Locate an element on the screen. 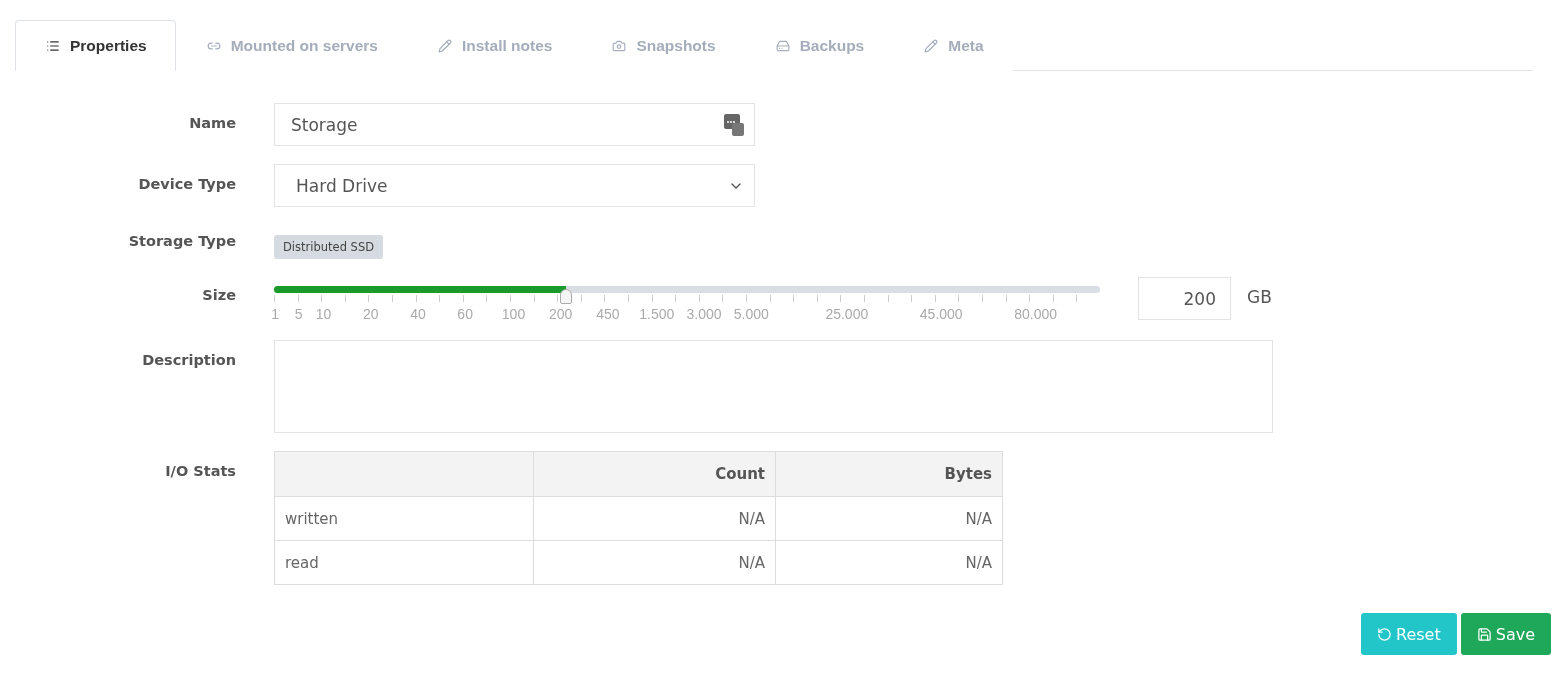 The height and width of the screenshot is (674, 1559). field-label: Device Type is located at coordinates (186, 184).